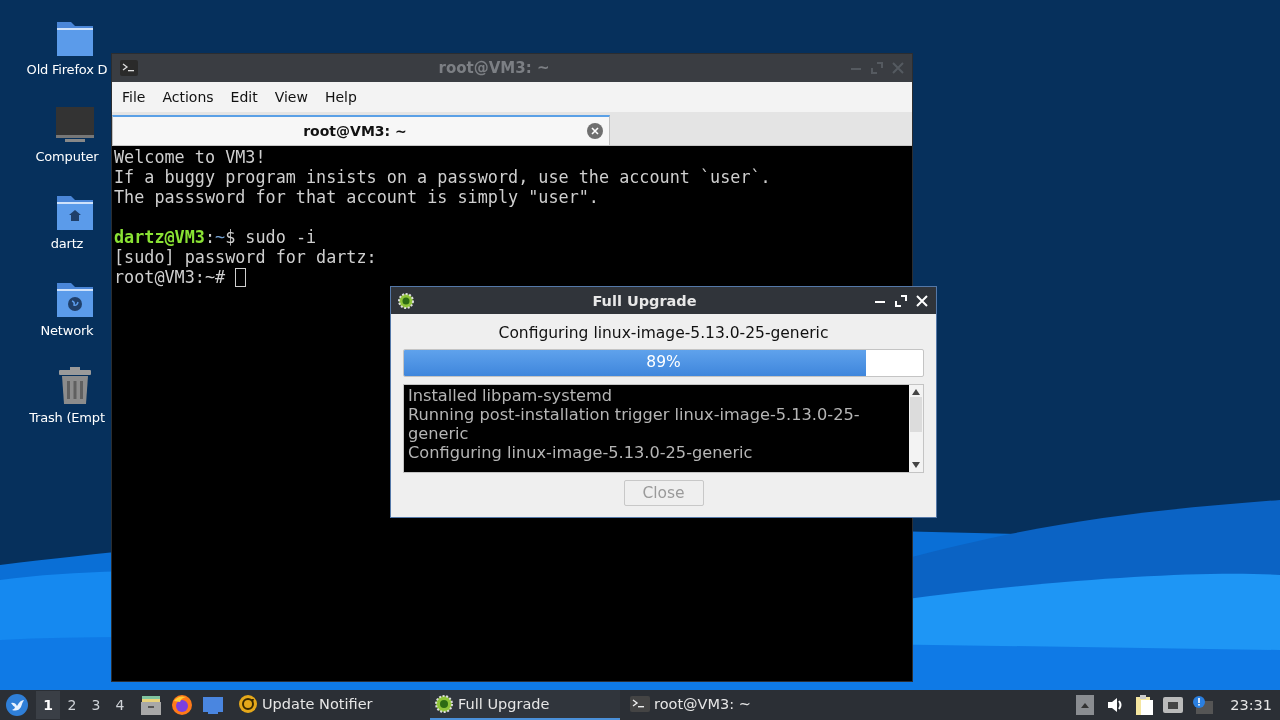 Image resolution: width=1280 pixels, height=720 pixels. I want to click on workspace-button: 2, so click(72, 705).